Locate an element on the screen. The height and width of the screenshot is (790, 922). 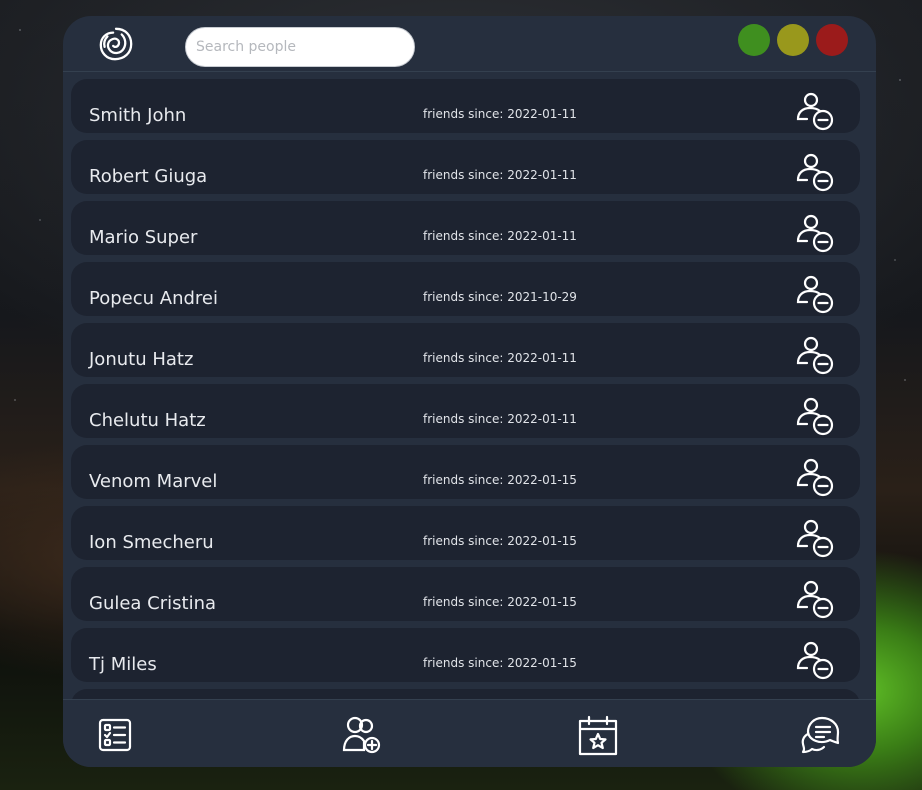
friend-row: Ion Smecheru friends since: 2022-01-15 is located at coordinates (465, 533).